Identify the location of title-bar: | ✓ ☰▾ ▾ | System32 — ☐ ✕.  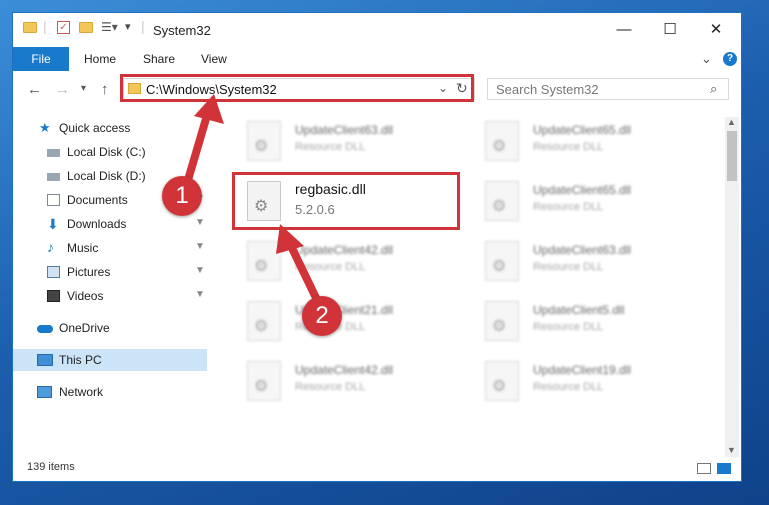
(377, 30).